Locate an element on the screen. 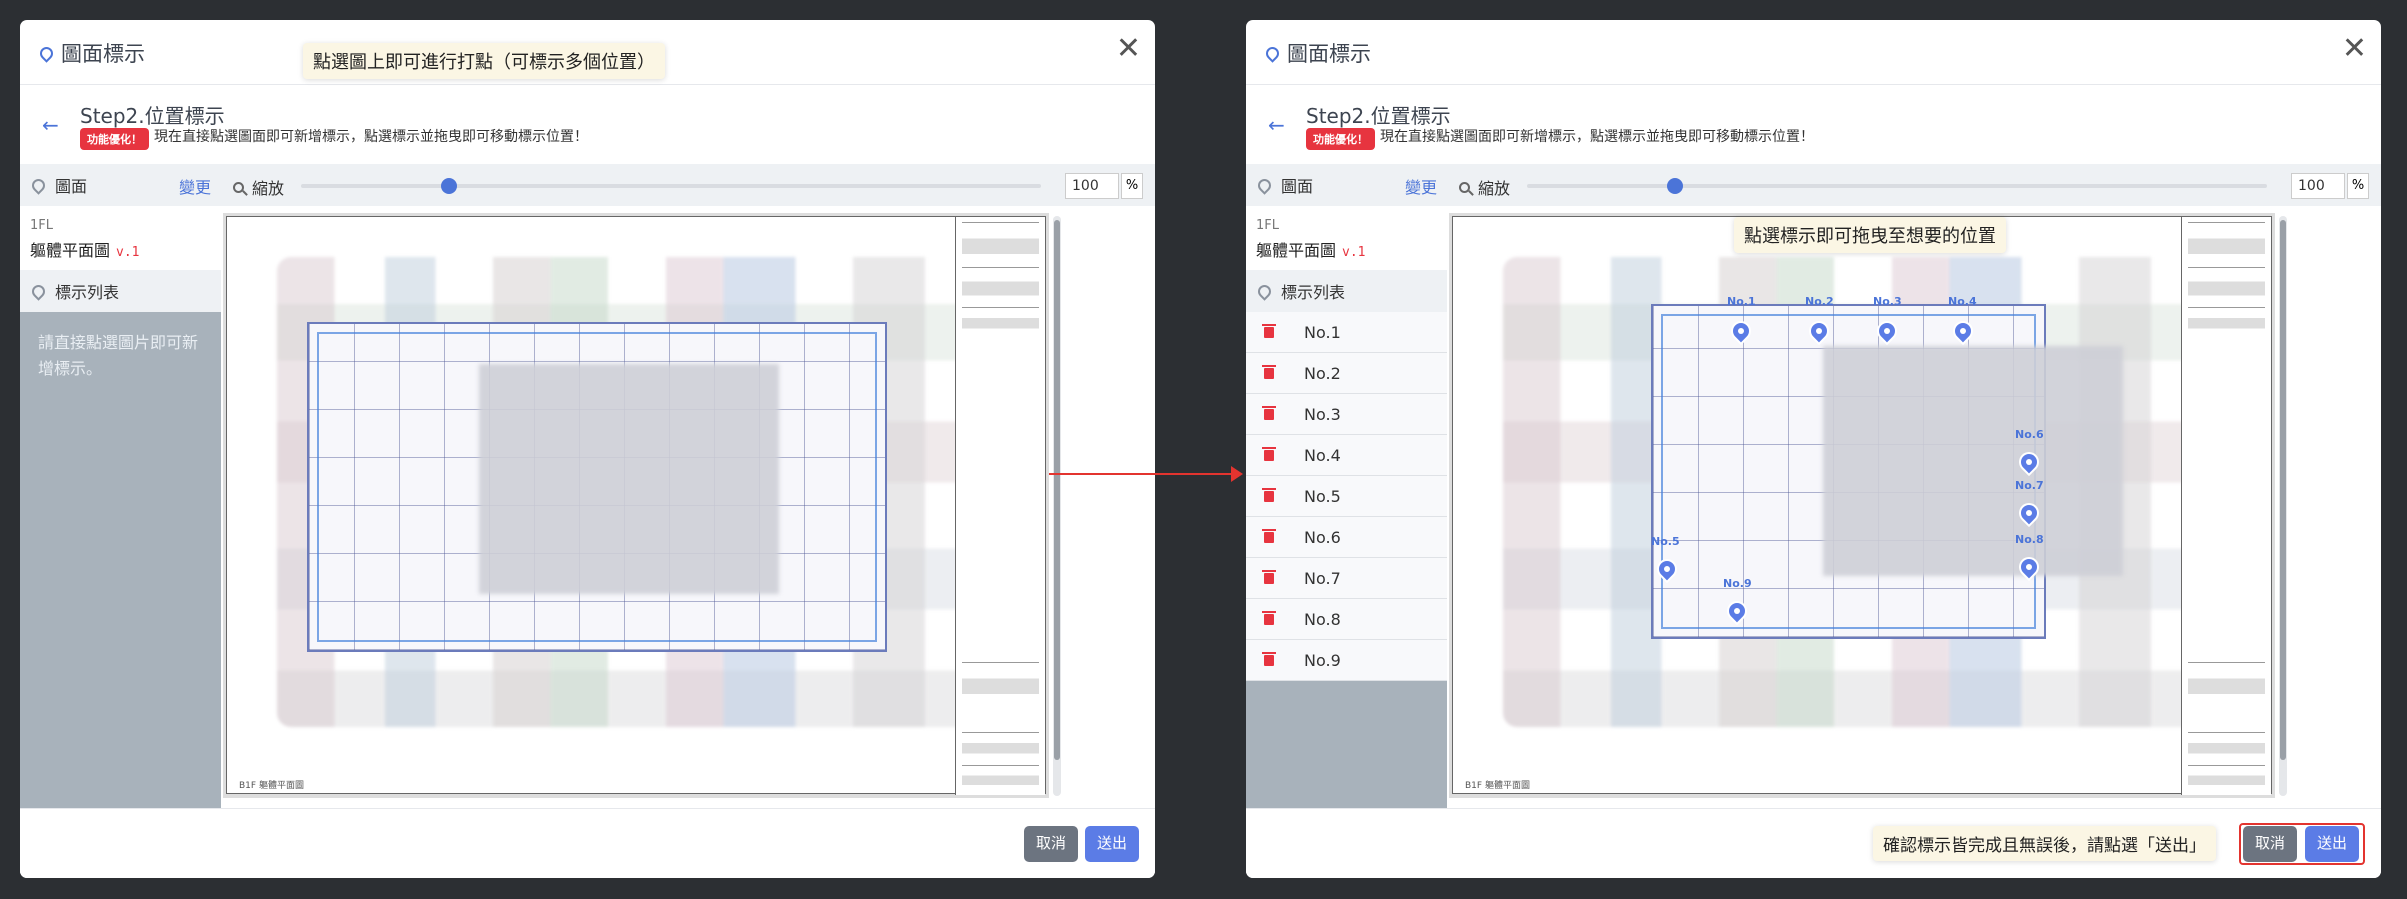 This screenshot has height=899, width=2407. dialog-header: 圖面標示 ✕ is located at coordinates (1813, 52).